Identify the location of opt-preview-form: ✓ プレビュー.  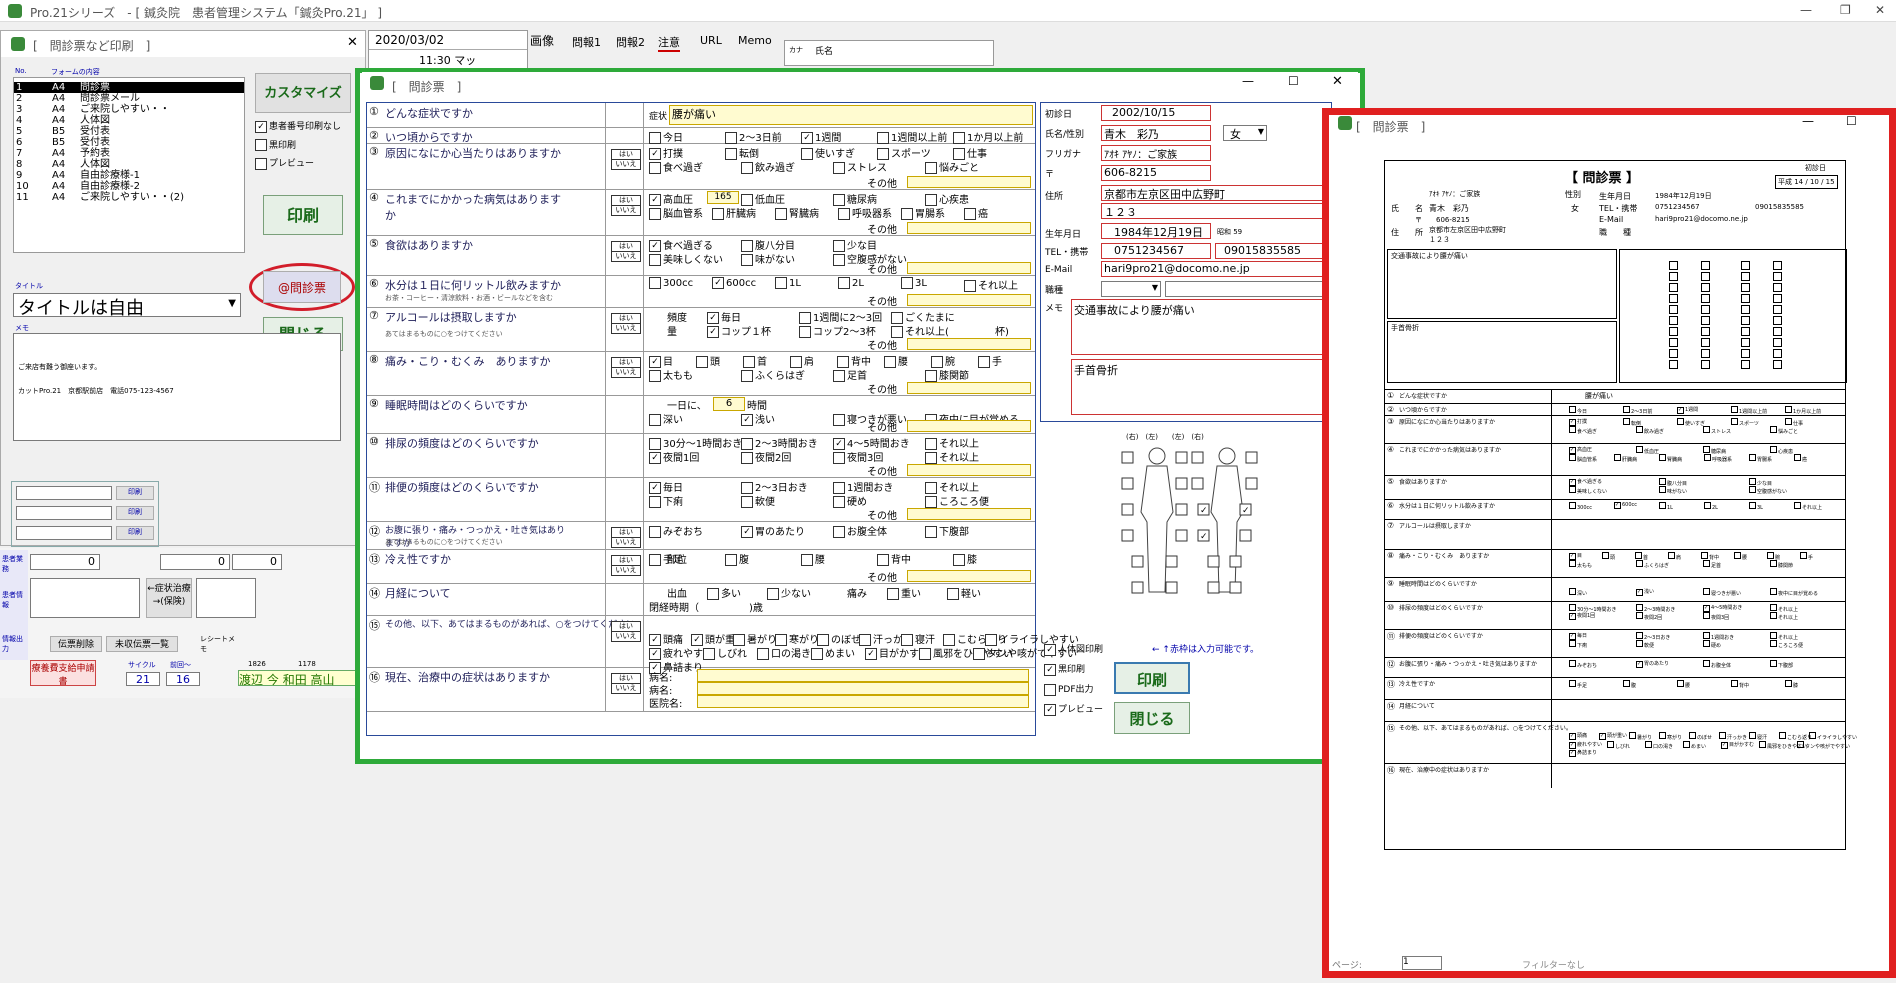
(1073, 709).